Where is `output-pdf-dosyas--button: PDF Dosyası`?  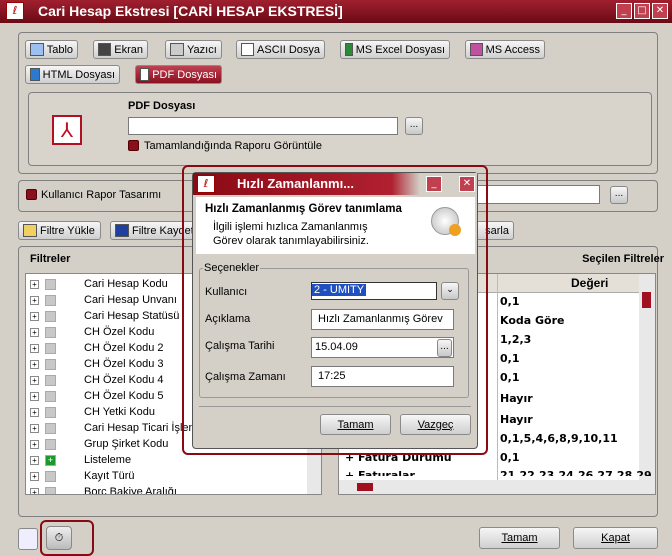 output-pdf-dosyas--button: PDF Dosyası is located at coordinates (178, 74).